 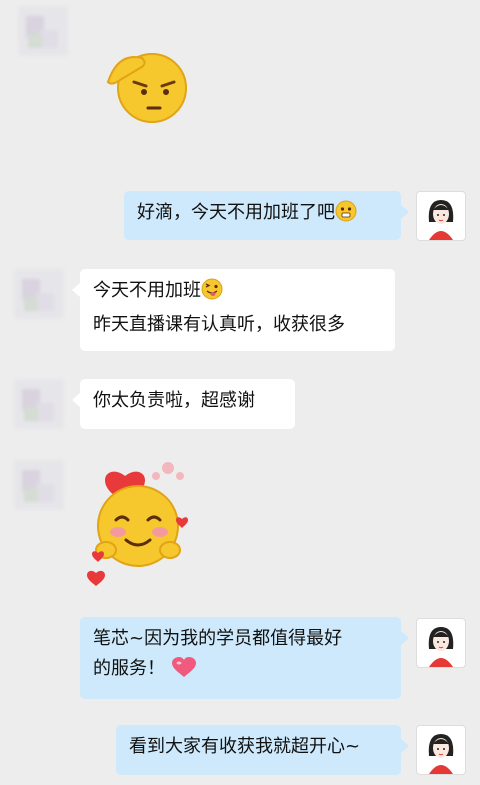 What do you see at coordinates (218, 638) in the screenshot?
I see `message-text-line-1: 笔芯~因为我的学员都值得最好` at bounding box center [218, 638].